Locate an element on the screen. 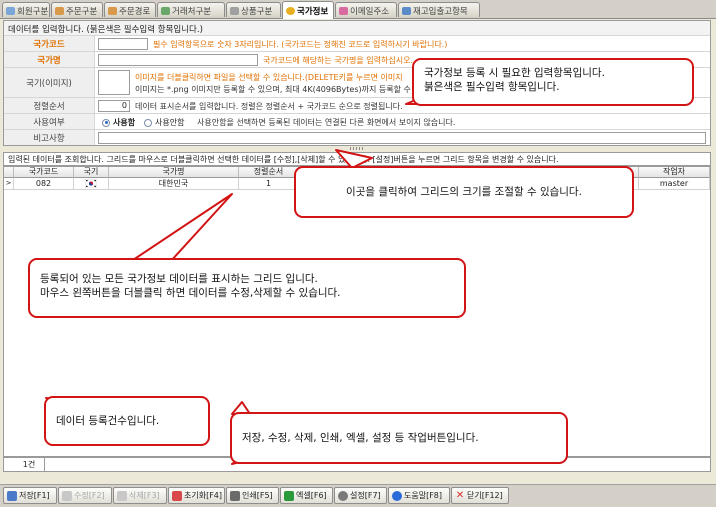  callout-line: 마우스 왼쪽버튼을 더블클릭 하면 데이터를 수정,삭제할 수 있습니다. is located at coordinates (190, 293).